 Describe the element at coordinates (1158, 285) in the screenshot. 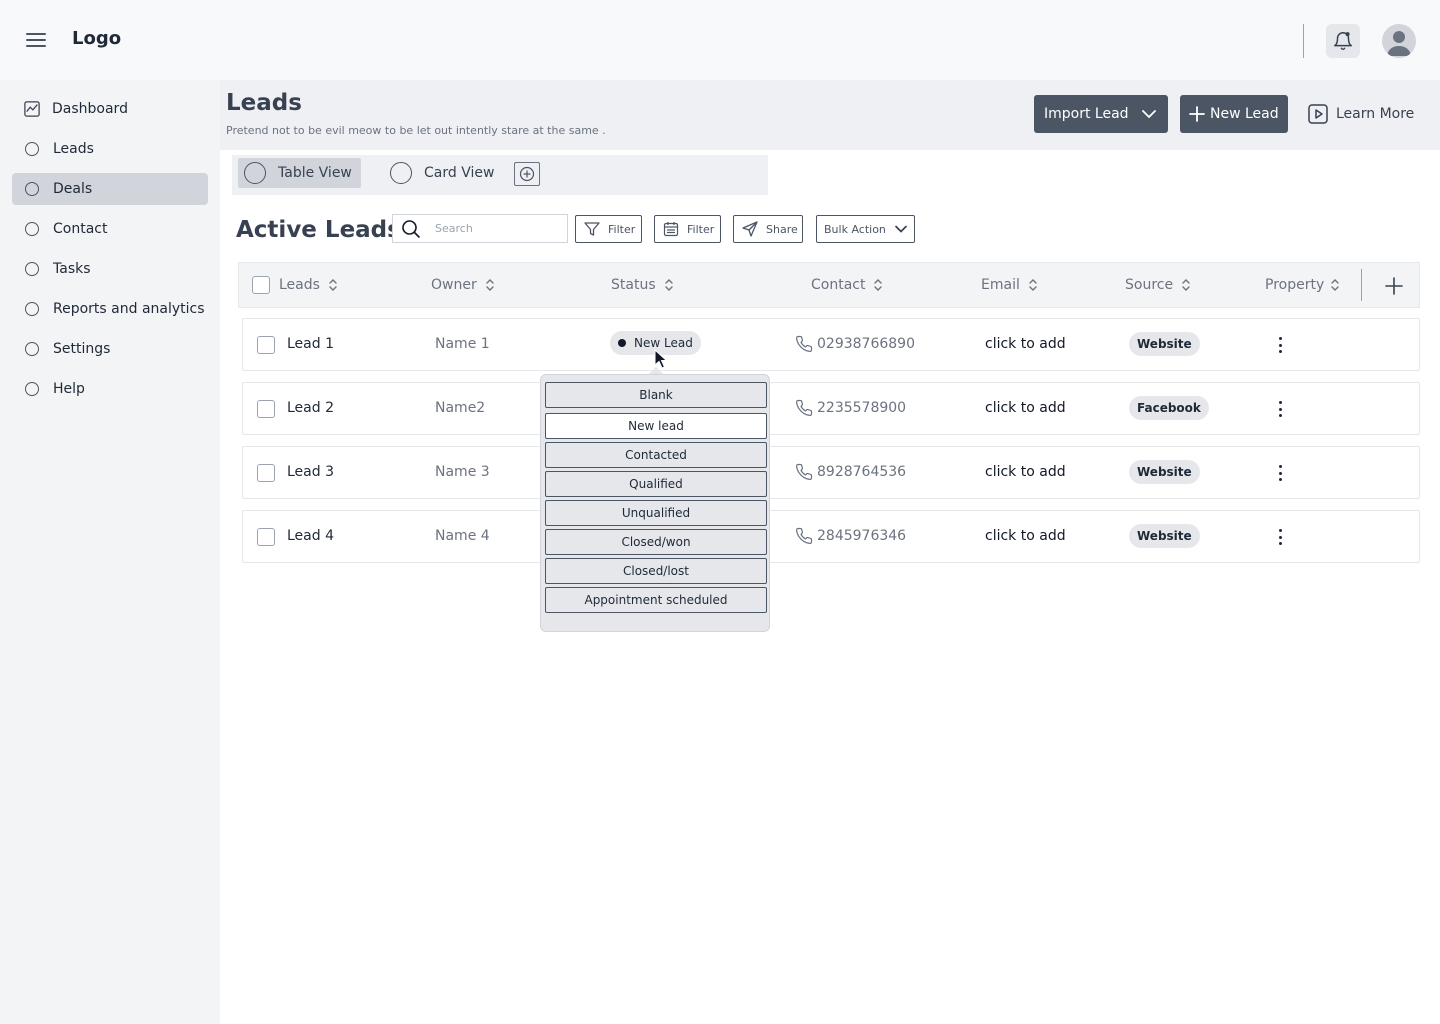

I see `column-header-source: Source` at that location.